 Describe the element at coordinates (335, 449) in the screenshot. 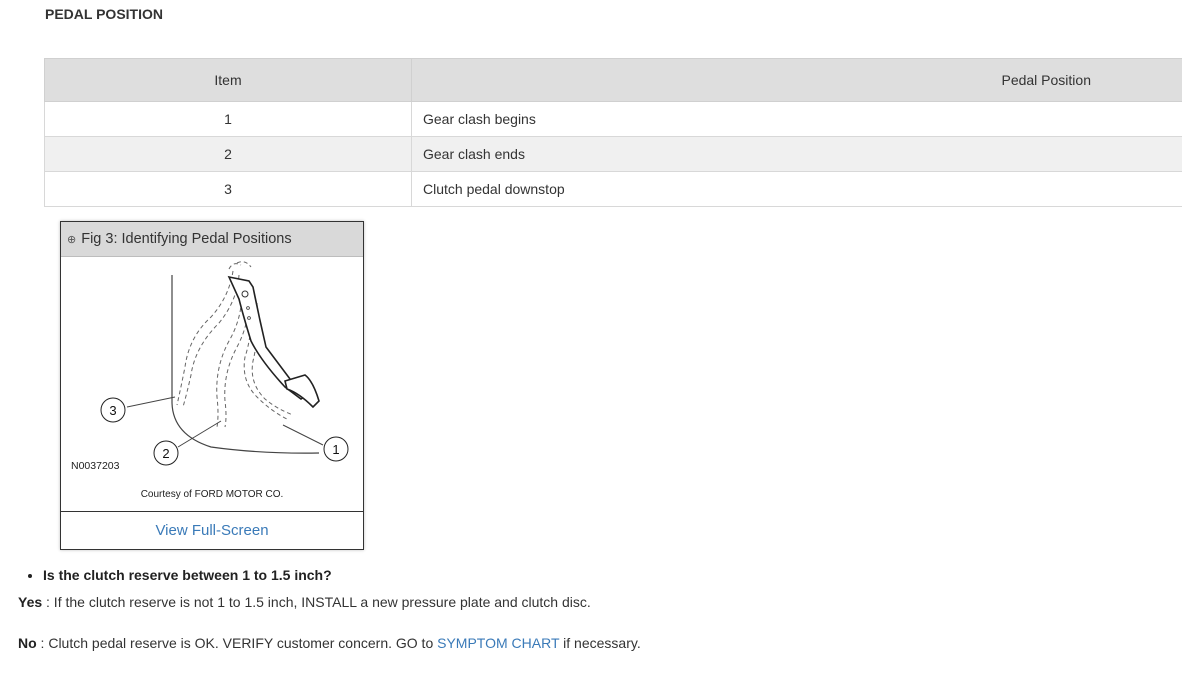

I see `callout-1-label: 1` at that location.